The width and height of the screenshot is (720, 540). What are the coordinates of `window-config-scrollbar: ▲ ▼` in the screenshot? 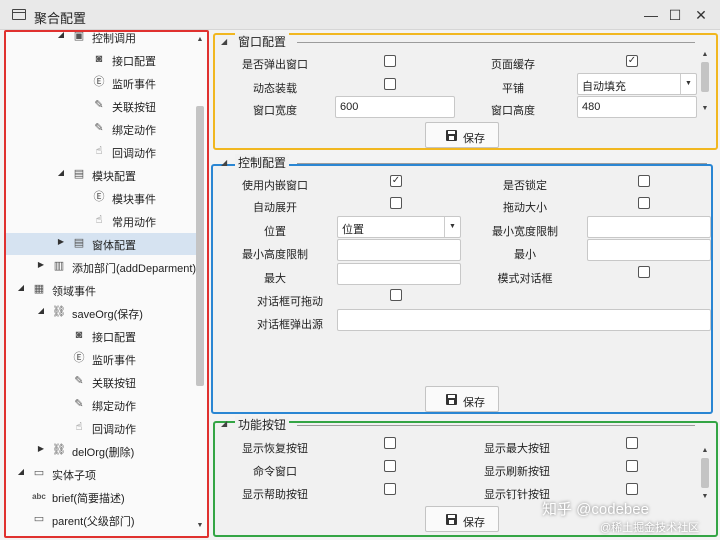 It's located at (705, 83).